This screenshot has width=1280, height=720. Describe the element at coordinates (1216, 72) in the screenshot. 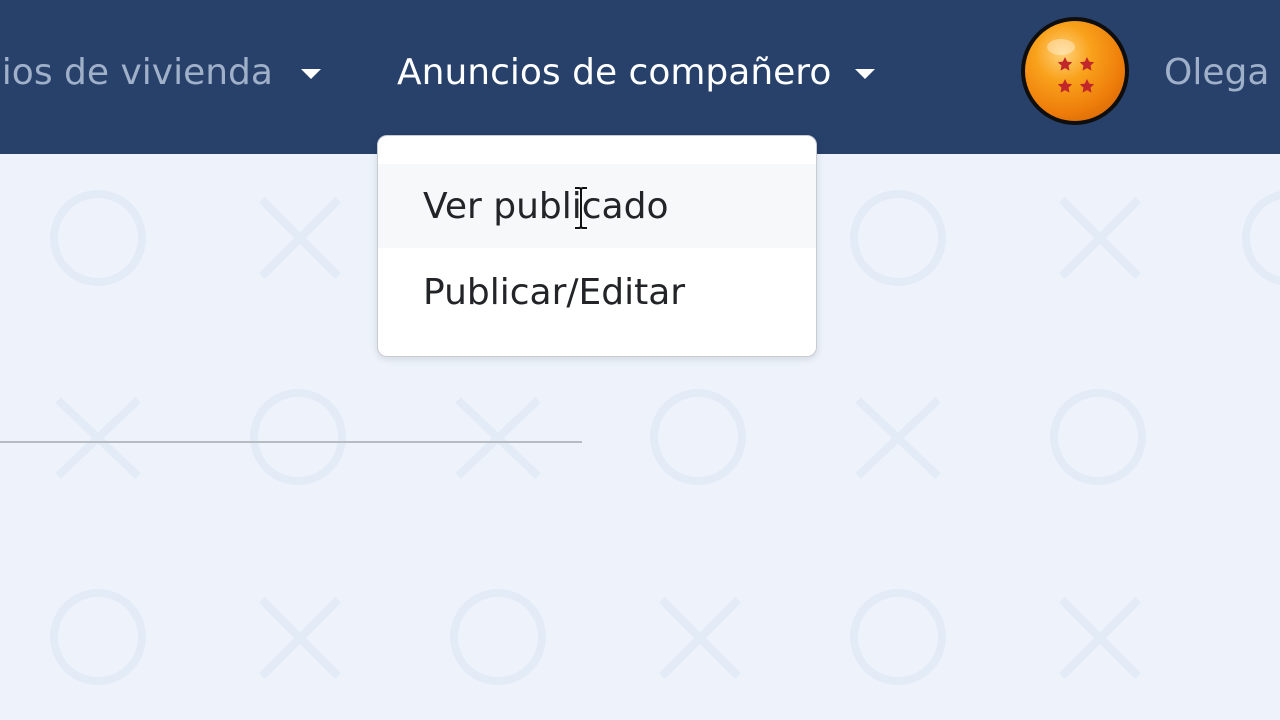

I see `user-name: Olega` at that location.